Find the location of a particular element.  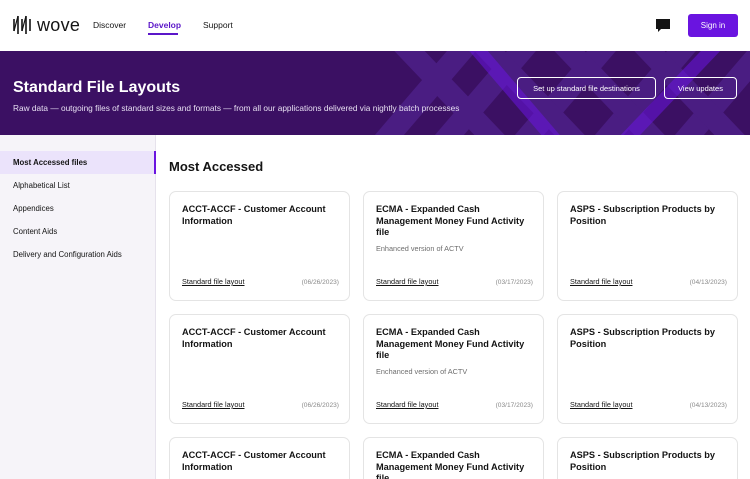

set-up-destinations-button: Set up standard file destinations is located at coordinates (586, 88).